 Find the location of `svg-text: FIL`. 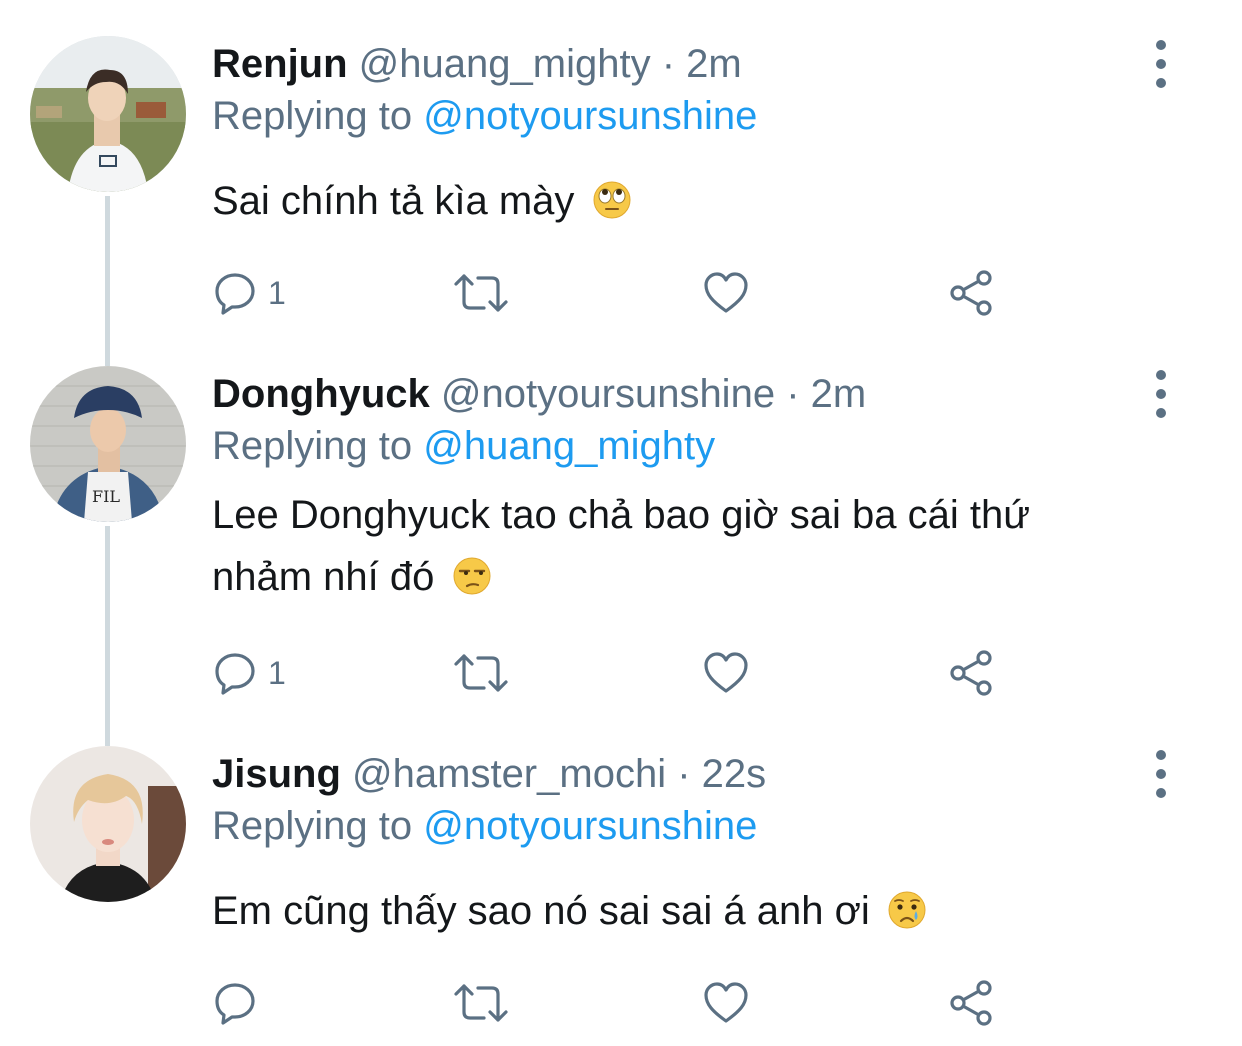

svg-text: FIL is located at coordinates (106, 496).